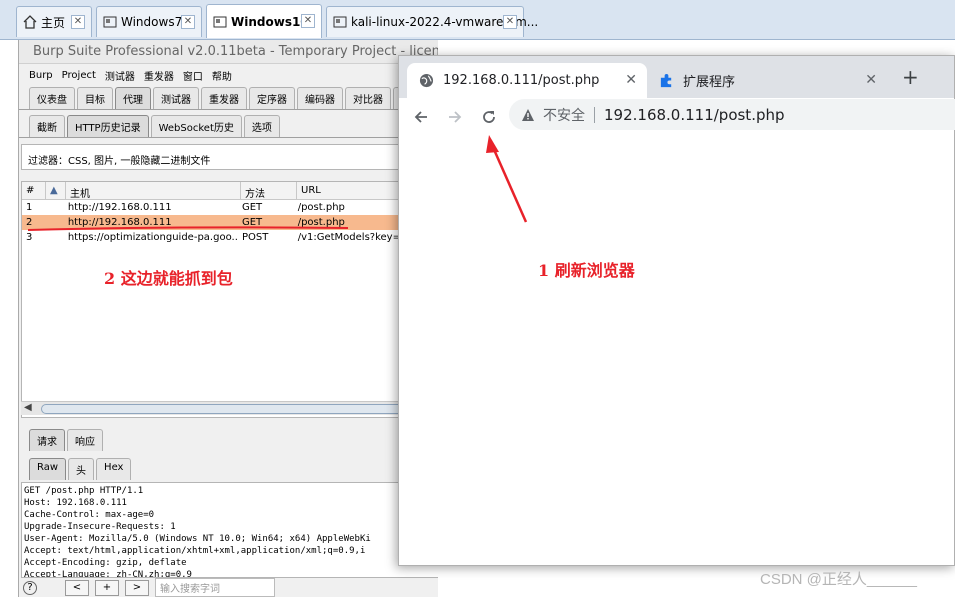 The image size is (955, 597). Describe the element at coordinates (56, 190) in the screenshot. I see `sort-asc-icon: ▲` at that location.